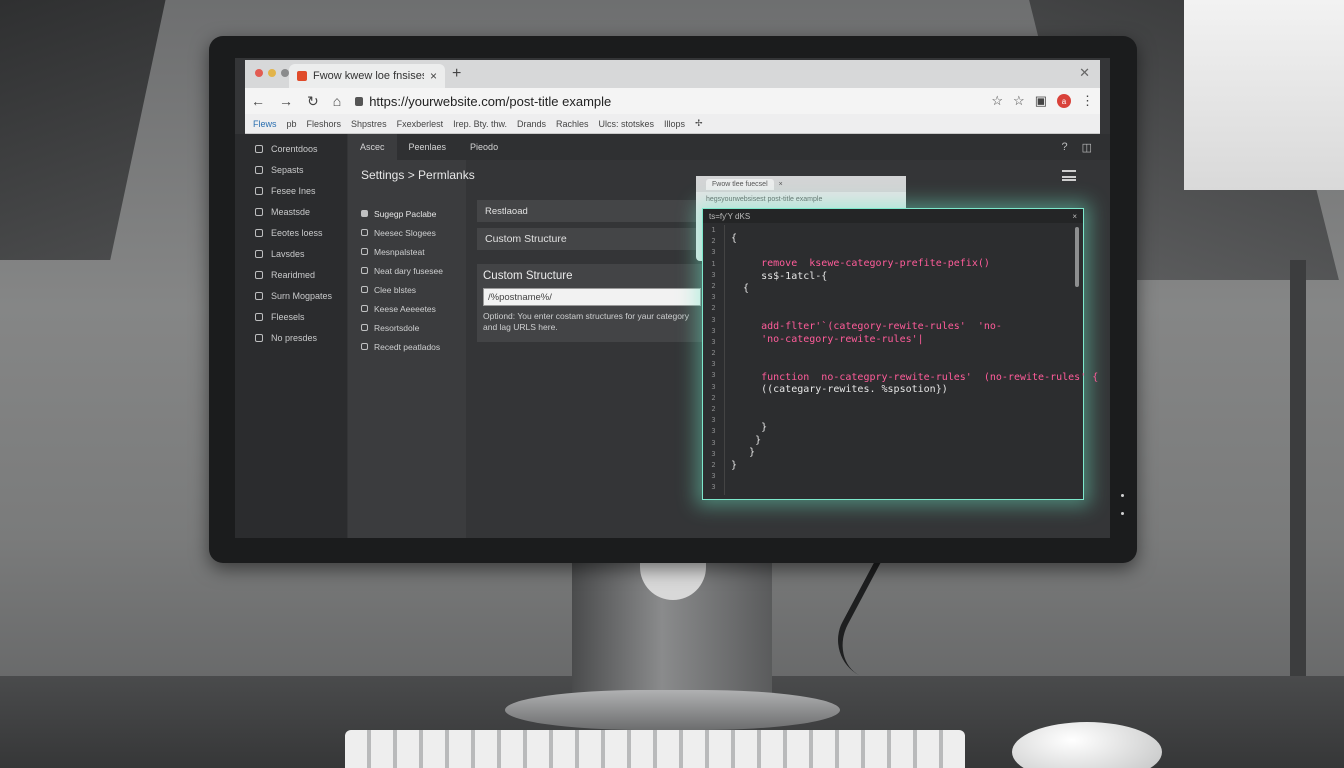  Describe the element at coordinates (291, 295) in the screenshot. I see `sidebar-item: Surn Mogpates` at that location.